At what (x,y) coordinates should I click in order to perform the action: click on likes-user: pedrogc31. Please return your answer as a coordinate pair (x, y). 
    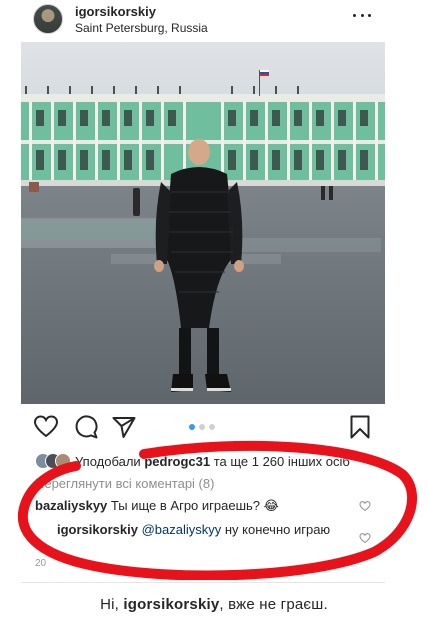
    Looking at the image, I should click on (177, 461).